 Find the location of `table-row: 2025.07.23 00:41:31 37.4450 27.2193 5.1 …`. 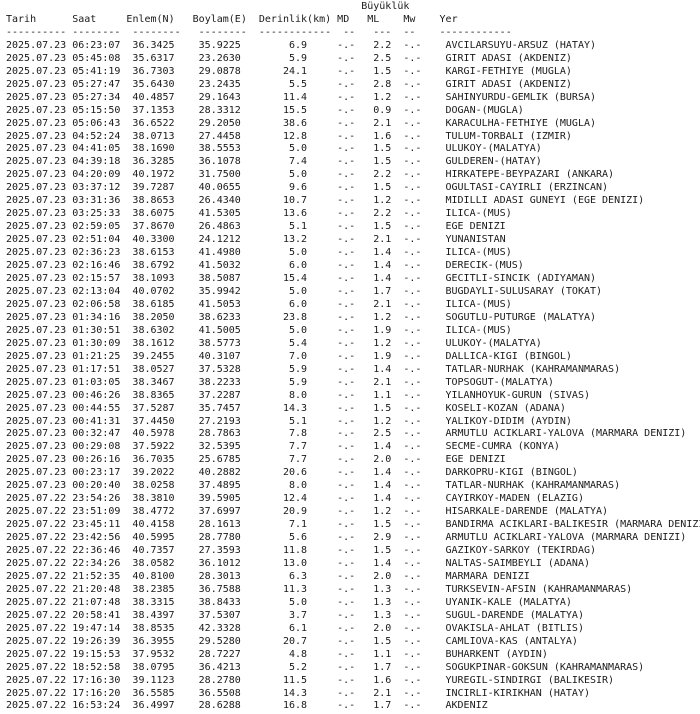

table-row: 2025.07.23 00:41:31 37.4450 27.2193 5.1 … is located at coordinates (289, 421).